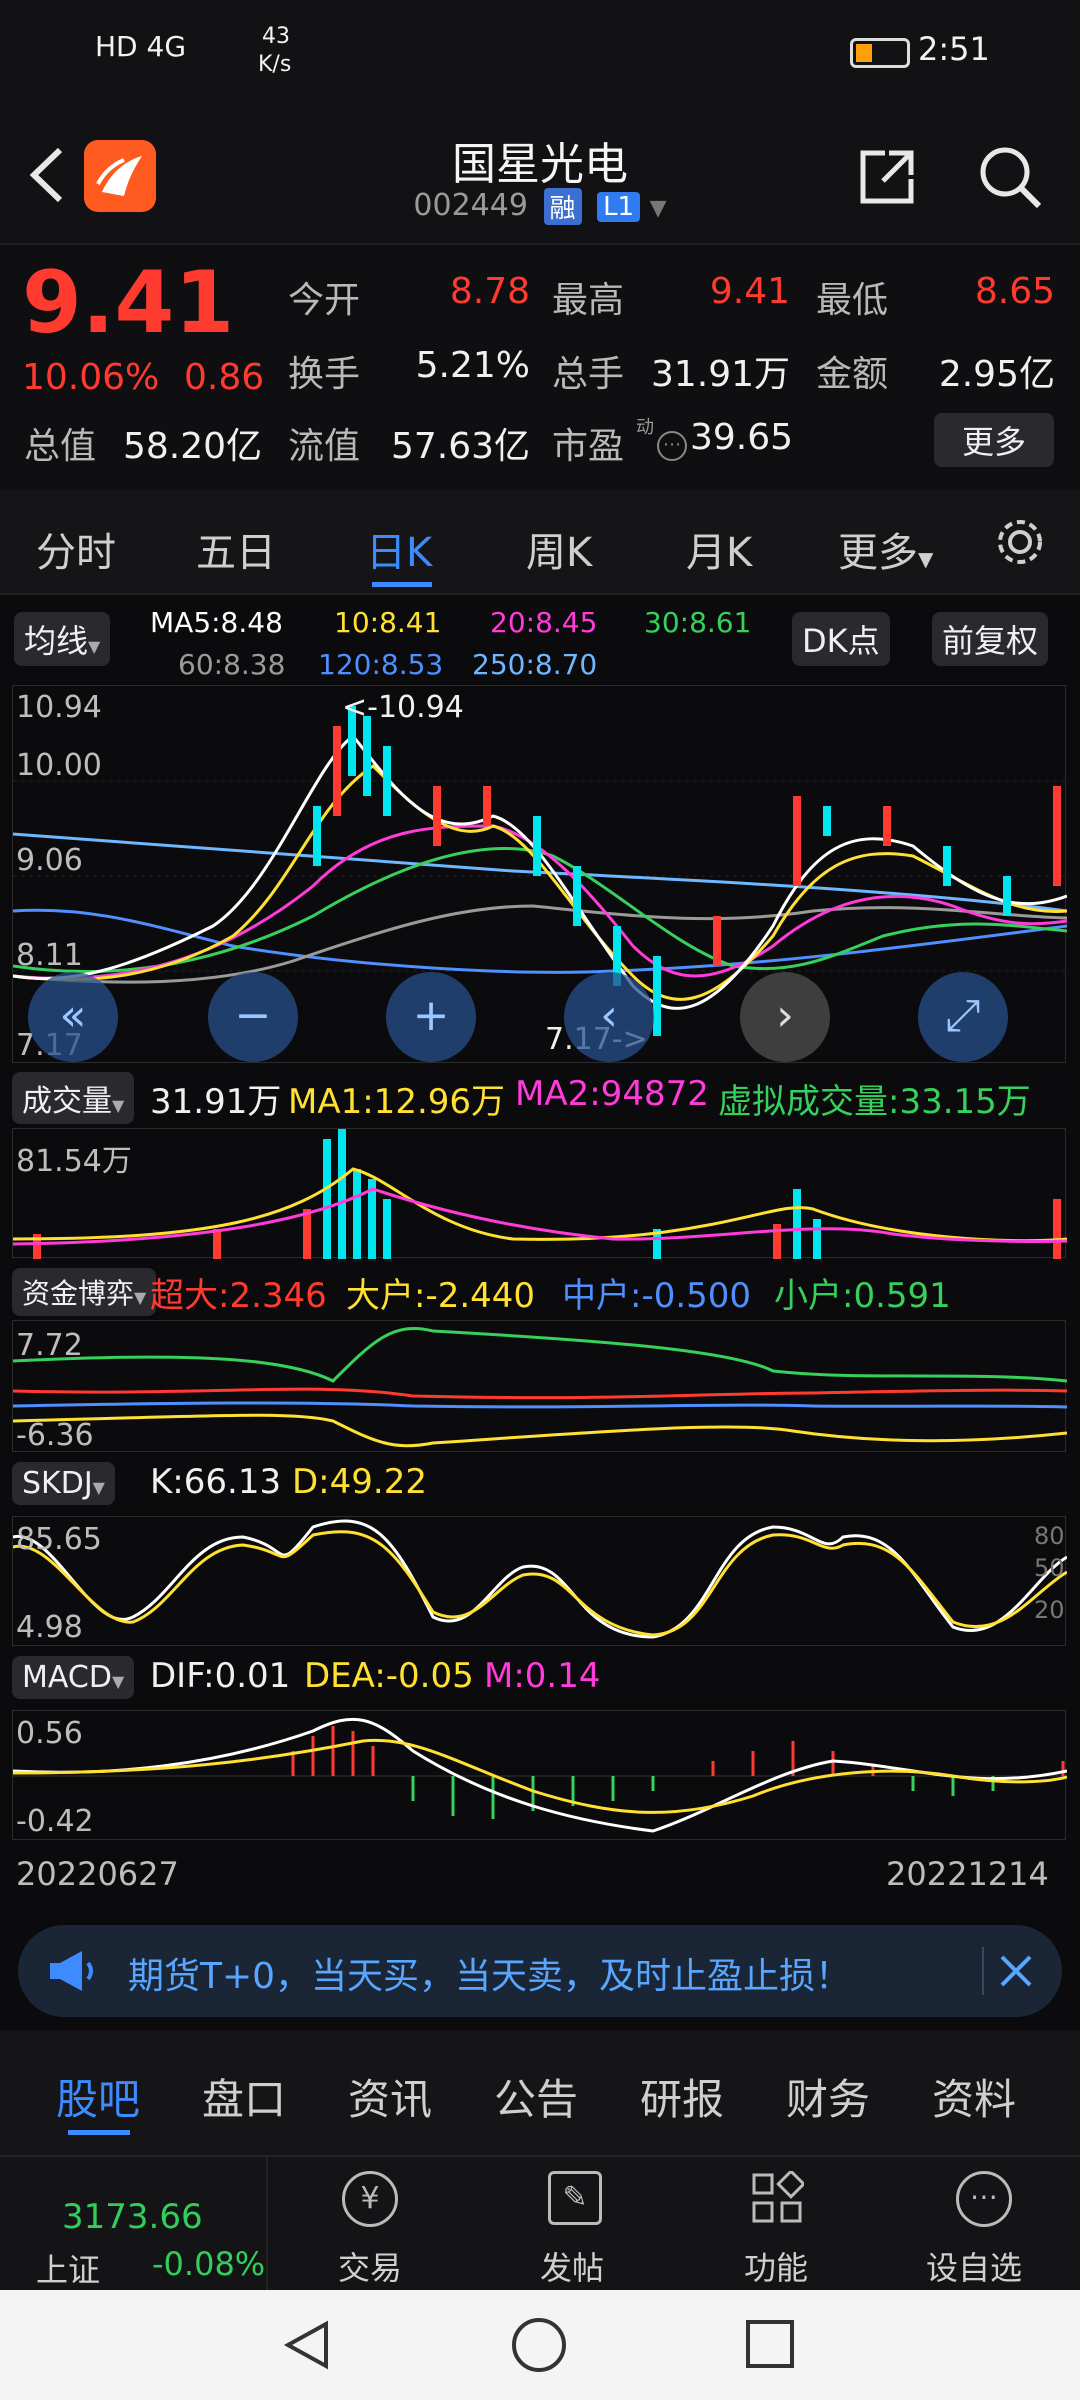 Image resolution: width=1080 pixels, height=2400 pixels. I want to click on macd-indicator-label: MACD, so click(67, 1677).